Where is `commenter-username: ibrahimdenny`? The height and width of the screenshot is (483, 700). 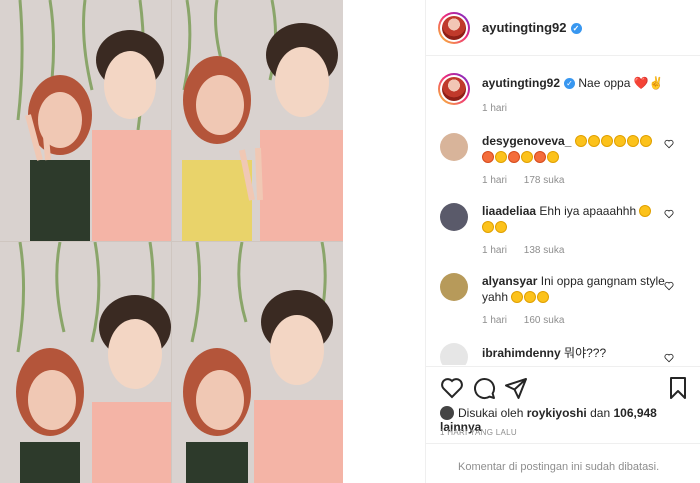 commenter-username: ibrahimdenny is located at coordinates (521, 353).